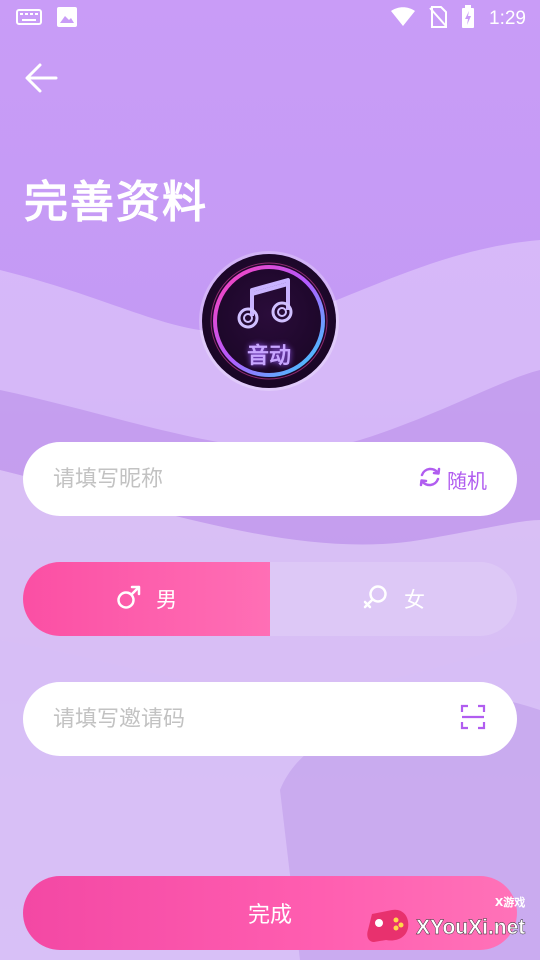 The height and width of the screenshot is (960, 540). I want to click on status-bar: 1:29, so click(270, 19).